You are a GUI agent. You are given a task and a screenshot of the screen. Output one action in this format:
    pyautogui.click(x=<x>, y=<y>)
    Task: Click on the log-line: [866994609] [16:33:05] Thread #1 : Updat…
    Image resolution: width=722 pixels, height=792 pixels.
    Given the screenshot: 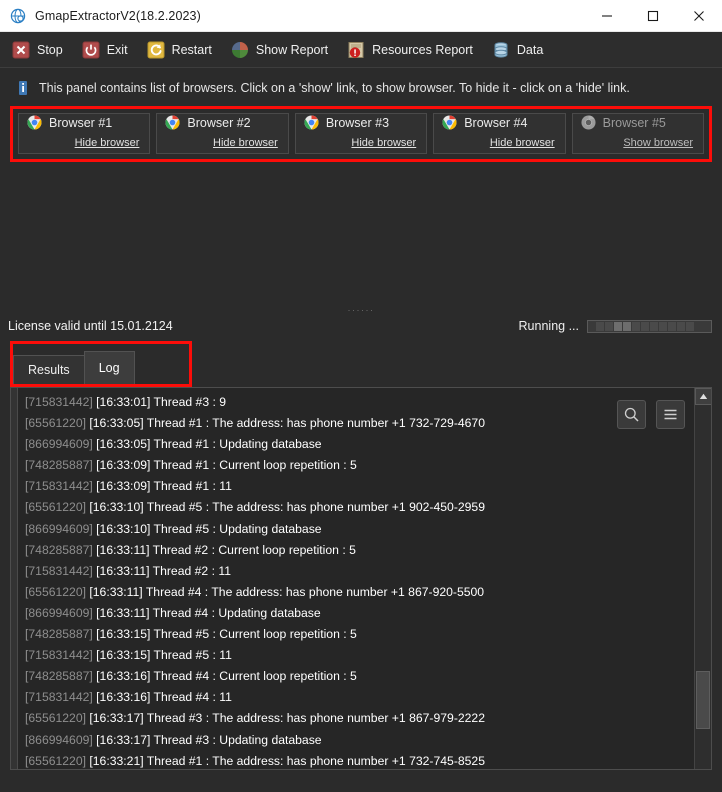 What is the action you would take?
    pyautogui.click(x=356, y=444)
    